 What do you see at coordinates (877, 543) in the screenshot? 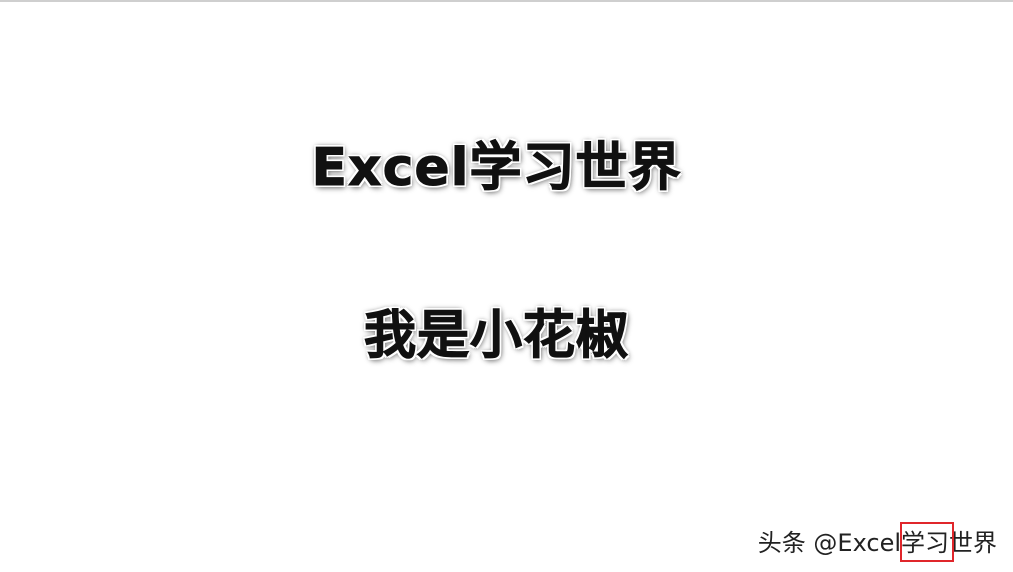
I see `watermark-text: 头条 @Excel学习世界` at bounding box center [877, 543].